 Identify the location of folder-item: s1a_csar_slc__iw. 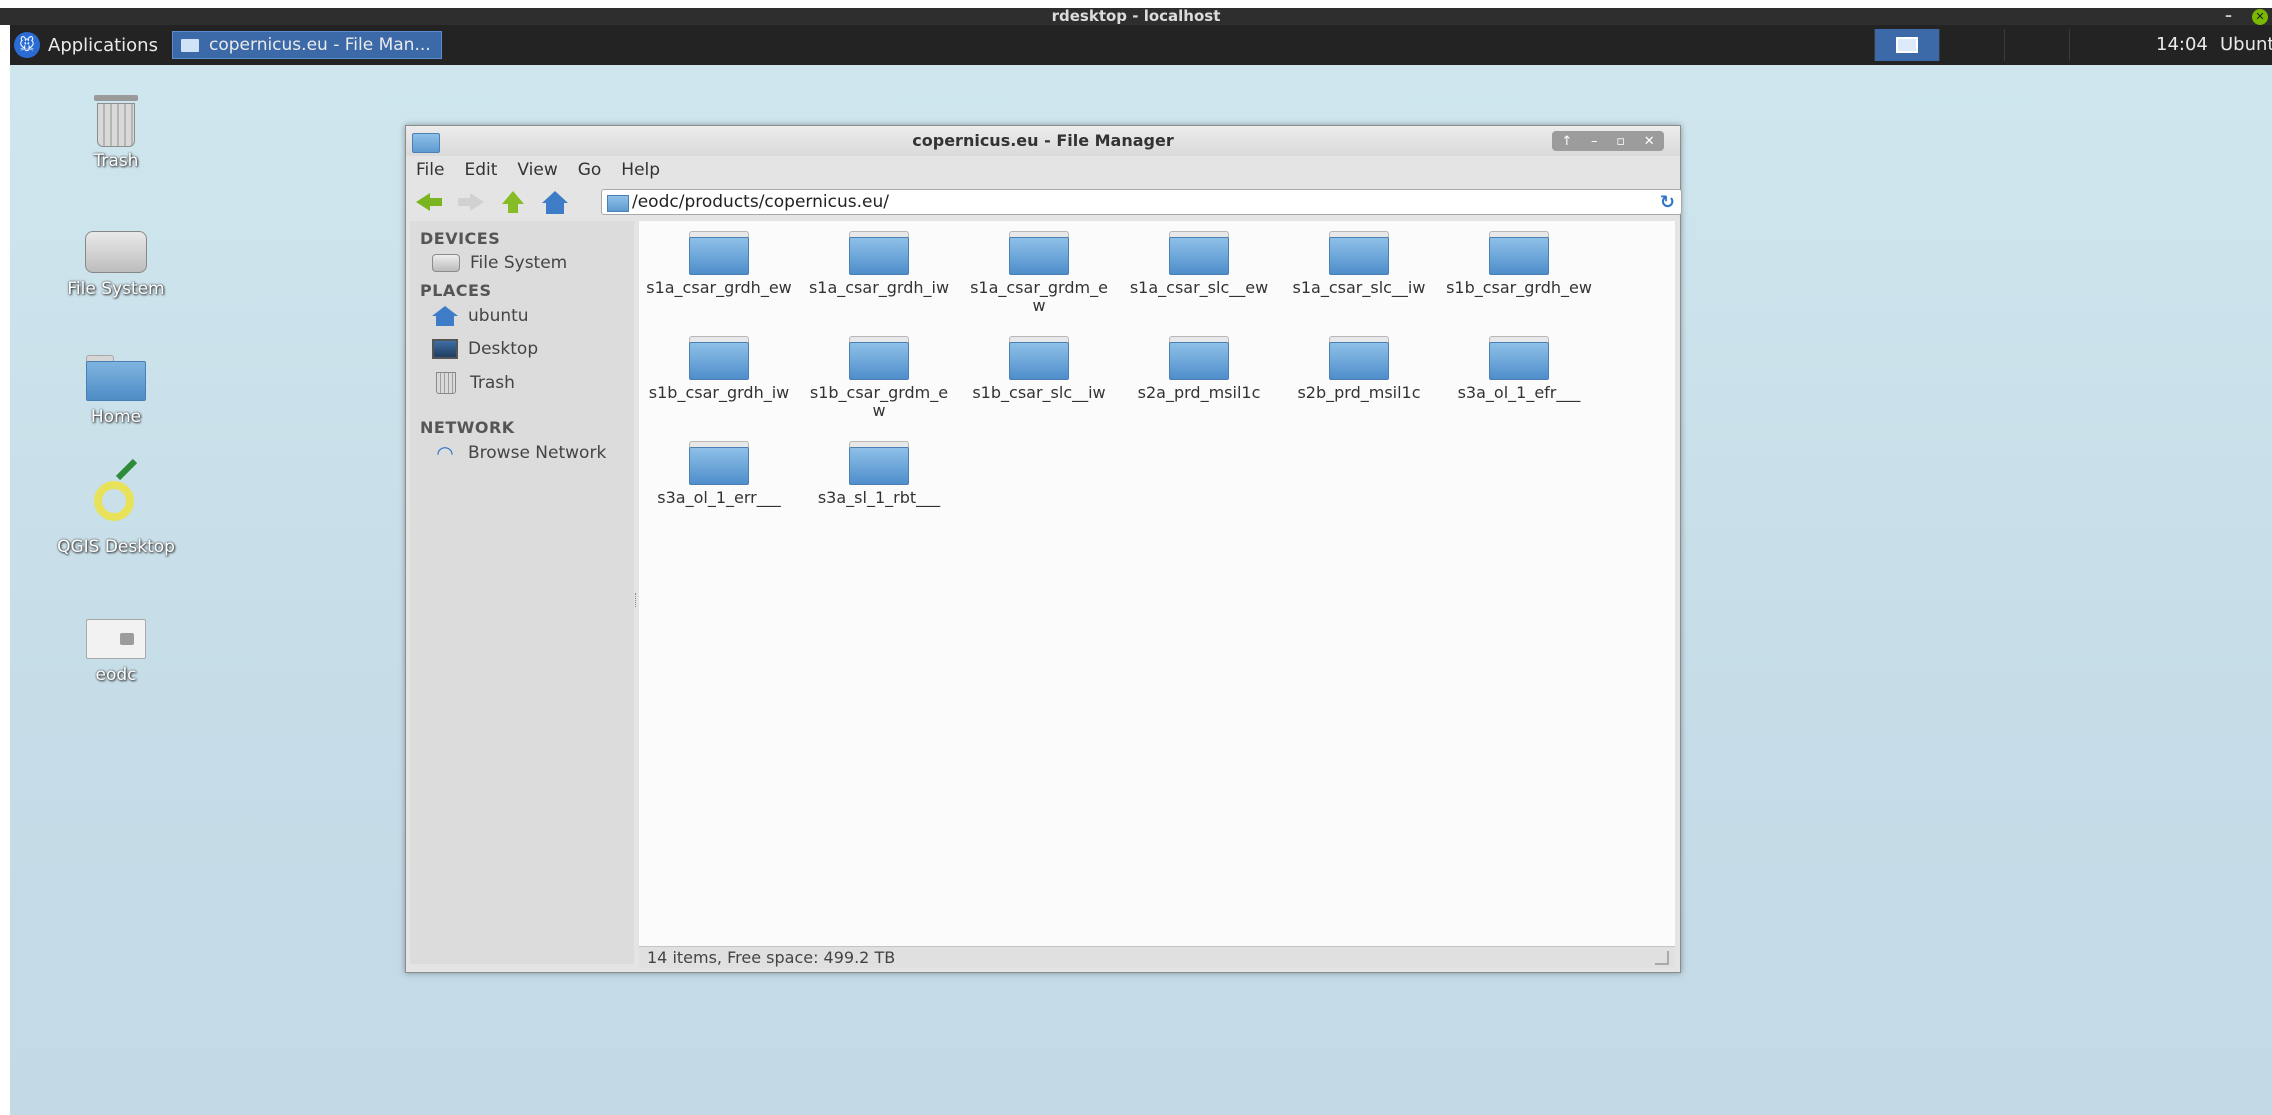
(1359, 264).